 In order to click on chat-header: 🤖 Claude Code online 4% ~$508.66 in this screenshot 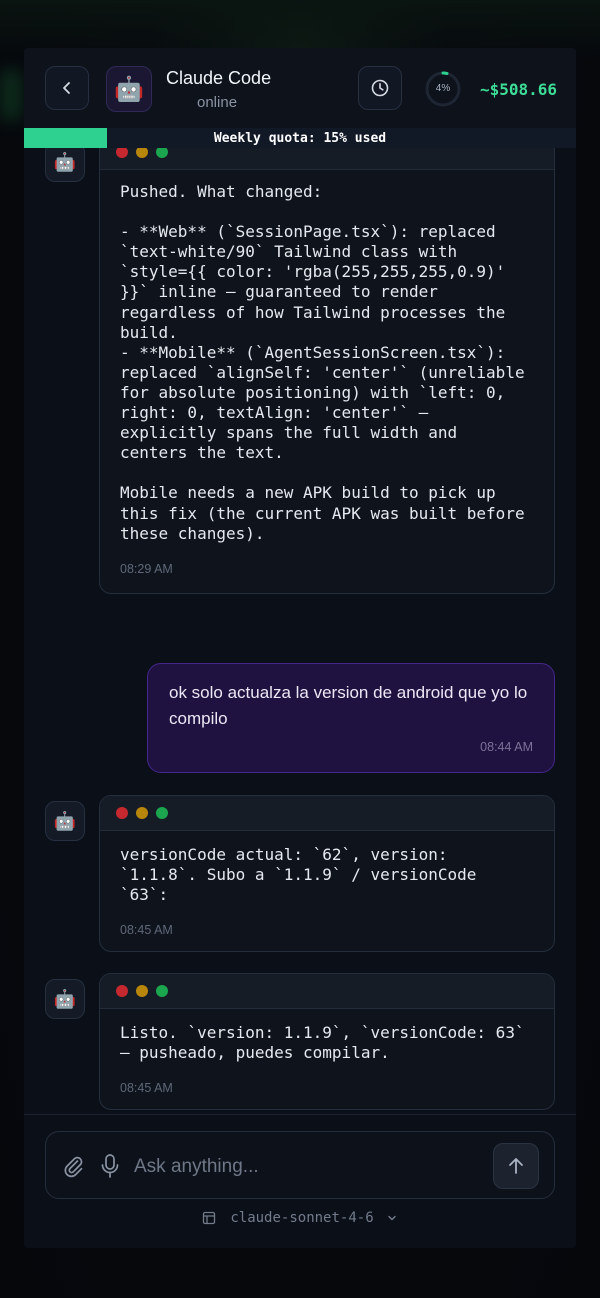, I will do `click(300, 88)`.